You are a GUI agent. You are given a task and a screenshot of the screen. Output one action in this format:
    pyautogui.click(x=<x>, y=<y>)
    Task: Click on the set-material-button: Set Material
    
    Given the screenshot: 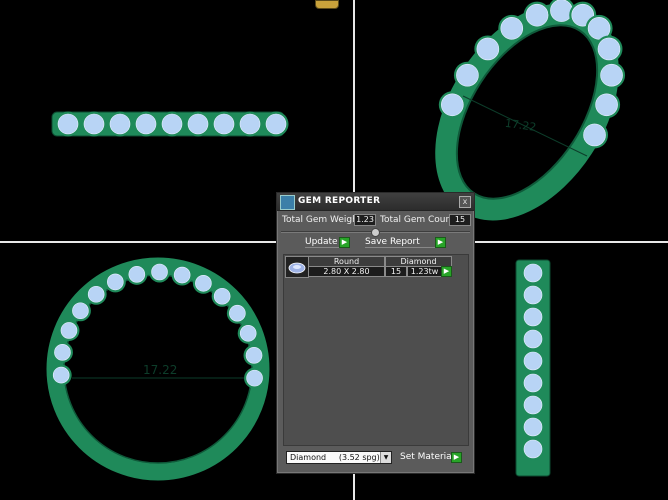 What is the action you would take?
    pyautogui.click(x=427, y=457)
    